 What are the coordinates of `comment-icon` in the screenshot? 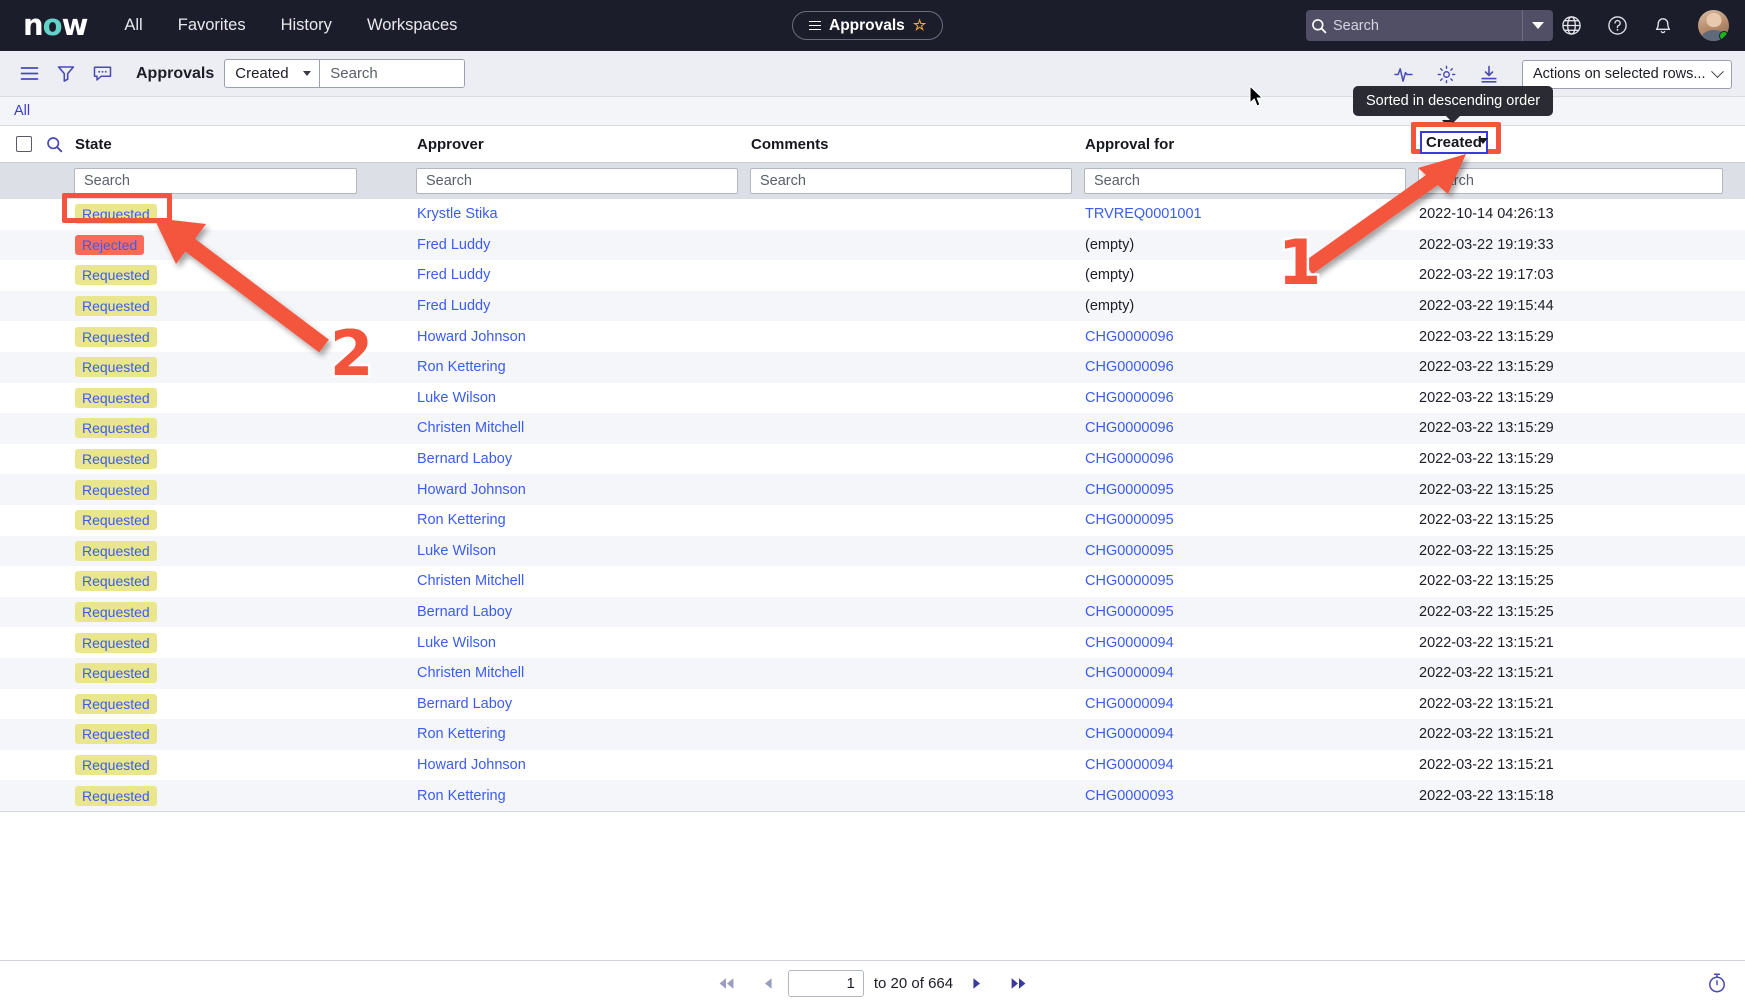 It's located at (102, 73).